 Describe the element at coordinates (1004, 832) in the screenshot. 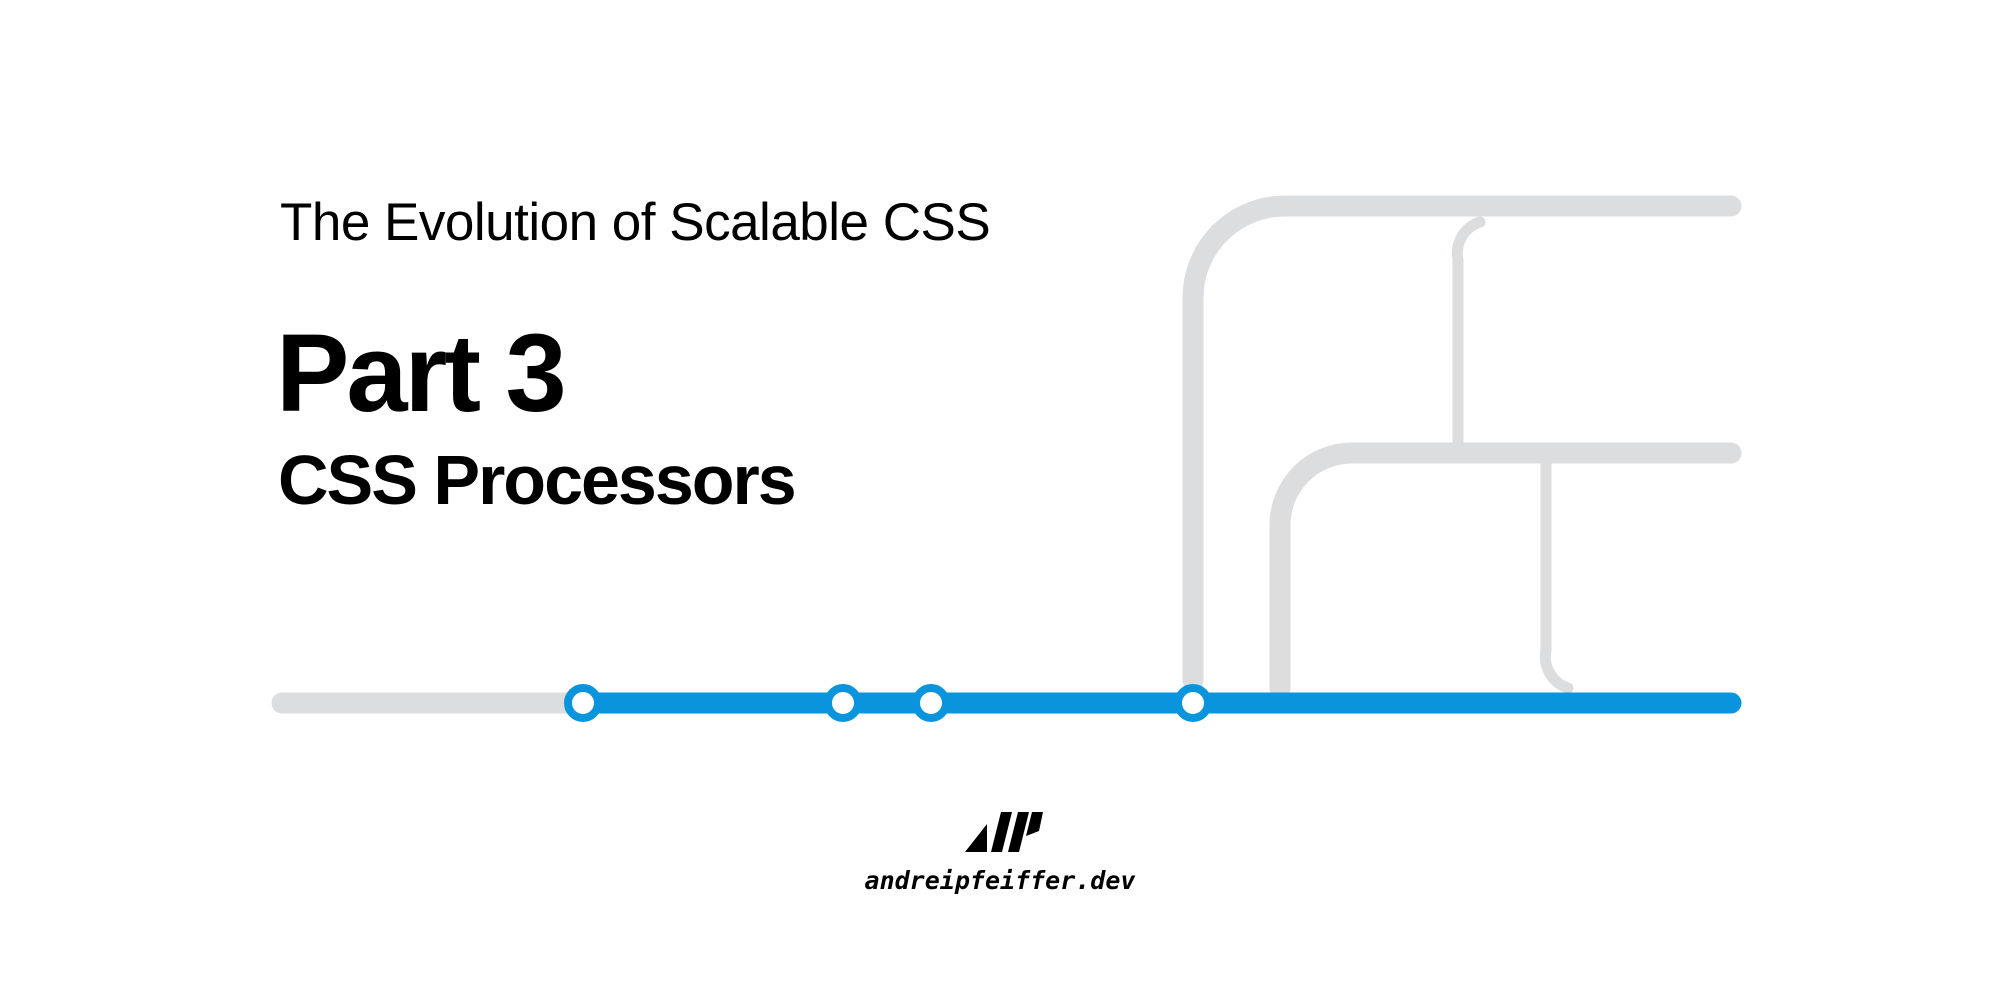

I see `ap-logo-icon` at that location.